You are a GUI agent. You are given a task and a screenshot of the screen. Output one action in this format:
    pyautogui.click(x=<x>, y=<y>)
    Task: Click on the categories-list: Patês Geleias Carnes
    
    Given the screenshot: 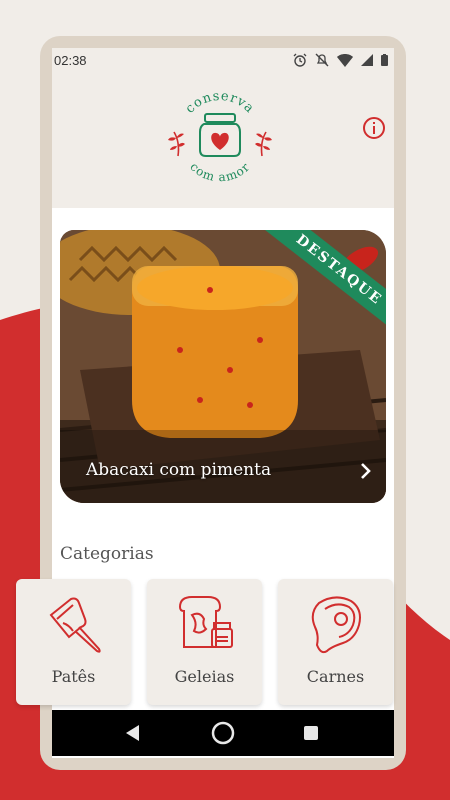 What is the action you would take?
    pyautogui.click(x=206, y=642)
    